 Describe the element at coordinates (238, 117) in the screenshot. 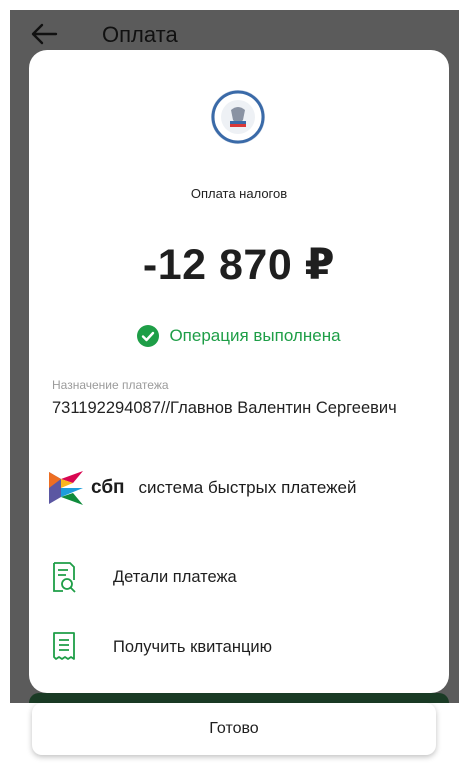

I see `tax-service-logo-icon` at that location.